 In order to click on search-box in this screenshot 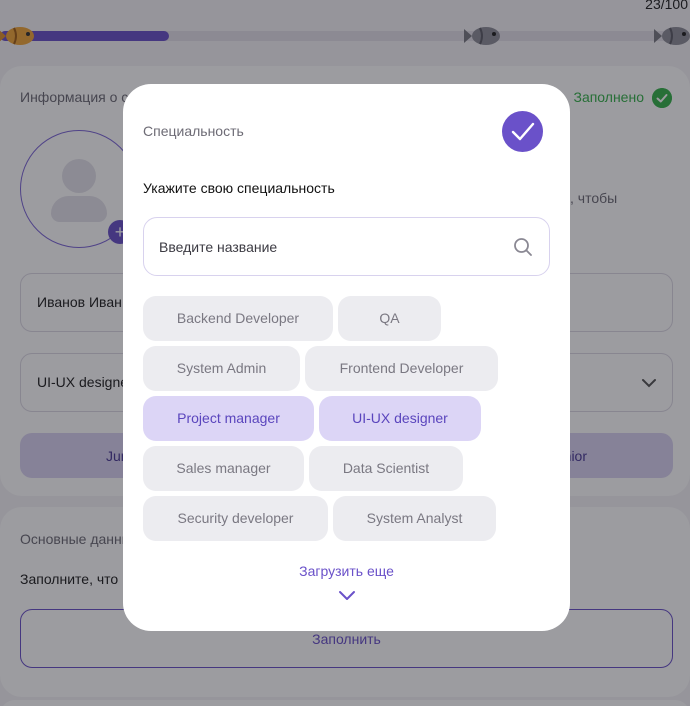, I will do `click(346, 246)`.